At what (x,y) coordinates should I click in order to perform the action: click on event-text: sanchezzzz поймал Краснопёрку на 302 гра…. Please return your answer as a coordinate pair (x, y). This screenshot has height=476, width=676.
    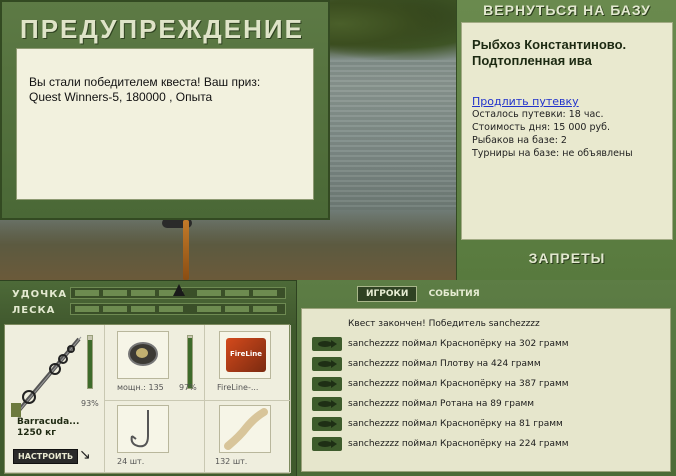
    Looking at the image, I should click on (458, 344).